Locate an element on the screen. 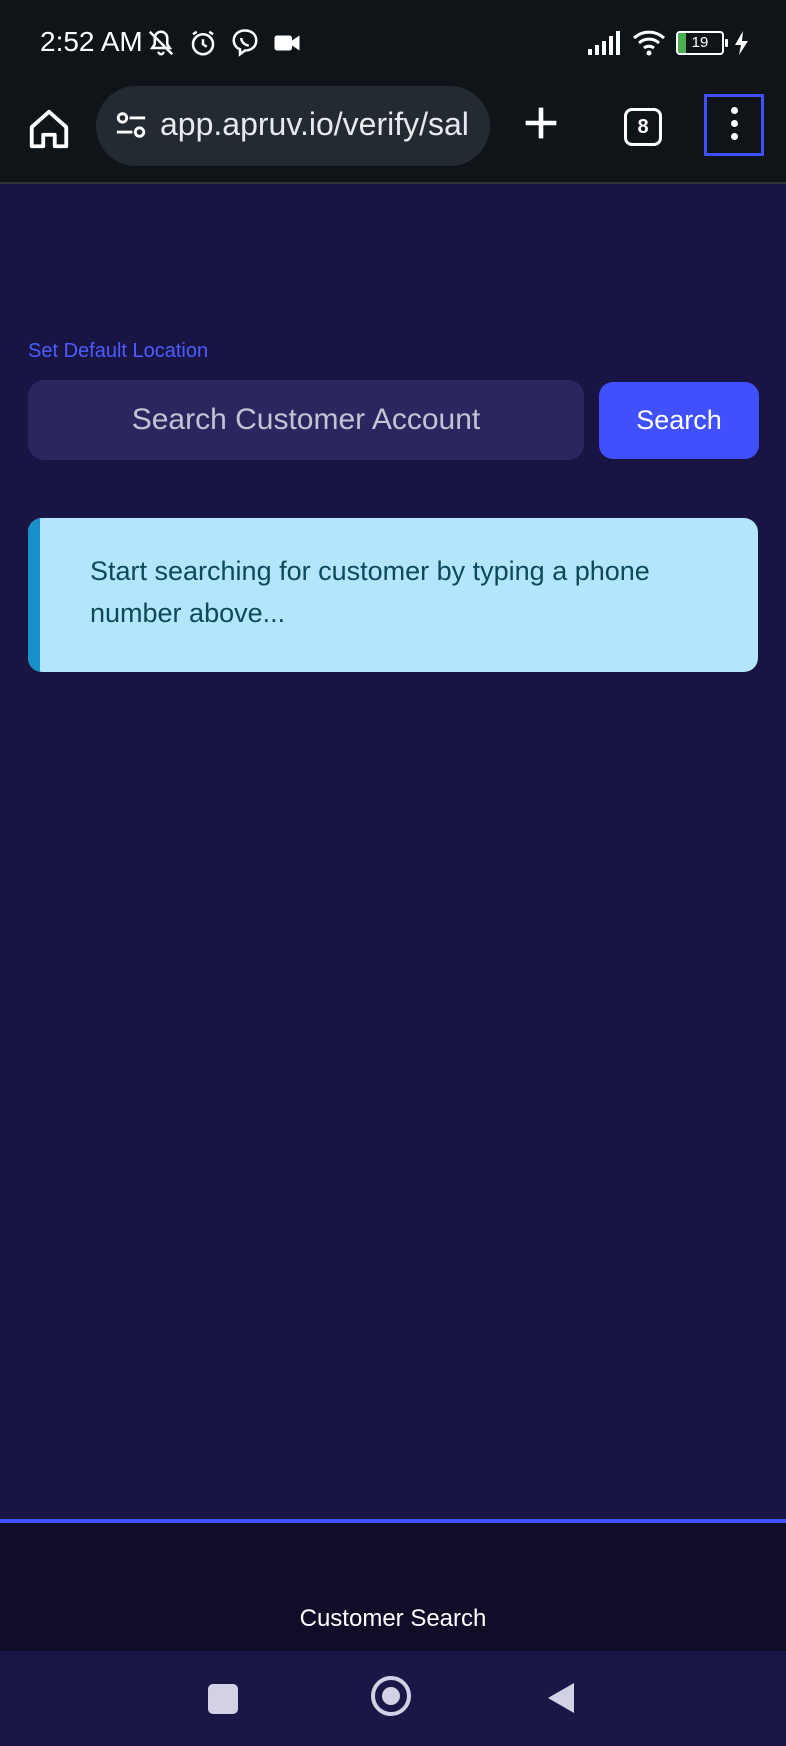  back-icon is located at coordinates (561, 1698).